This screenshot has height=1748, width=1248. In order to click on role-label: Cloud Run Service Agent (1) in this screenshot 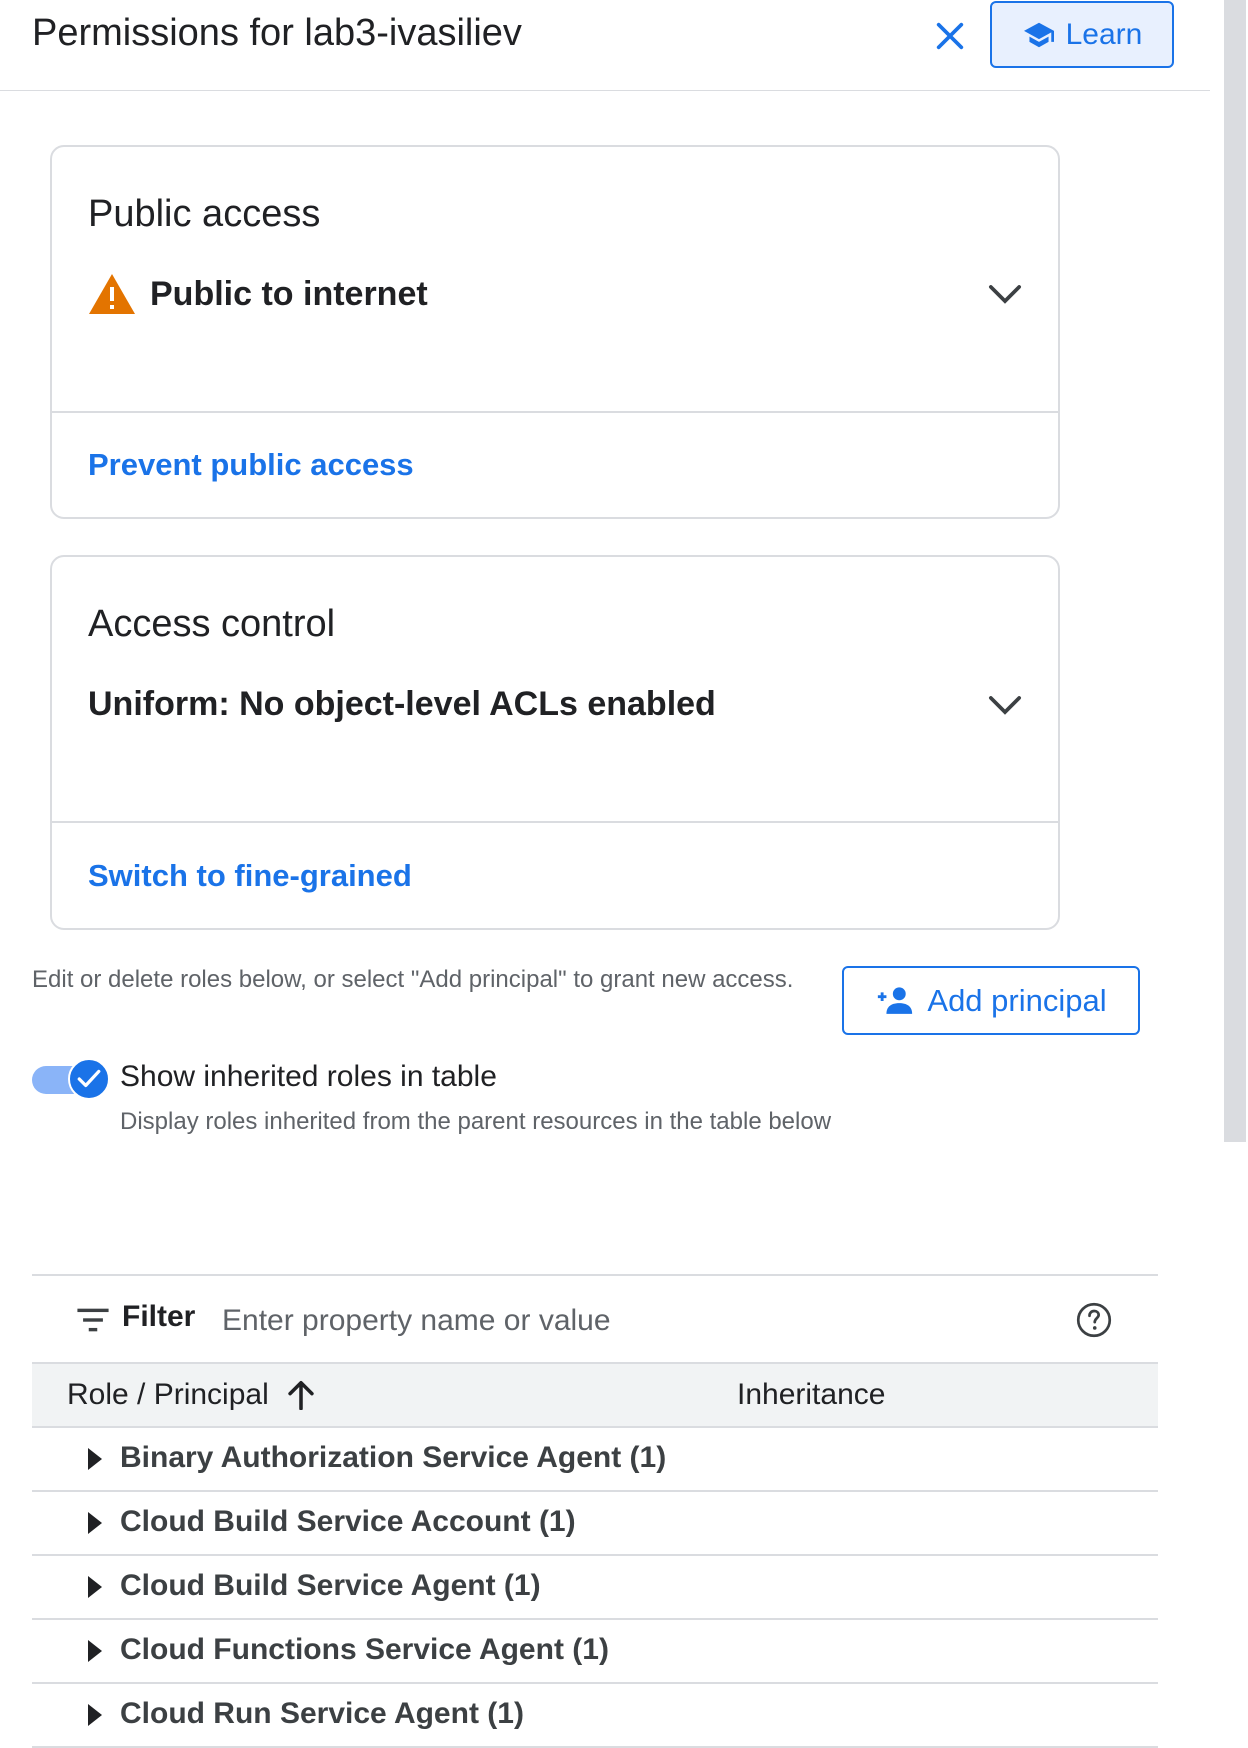, I will do `click(322, 1713)`.